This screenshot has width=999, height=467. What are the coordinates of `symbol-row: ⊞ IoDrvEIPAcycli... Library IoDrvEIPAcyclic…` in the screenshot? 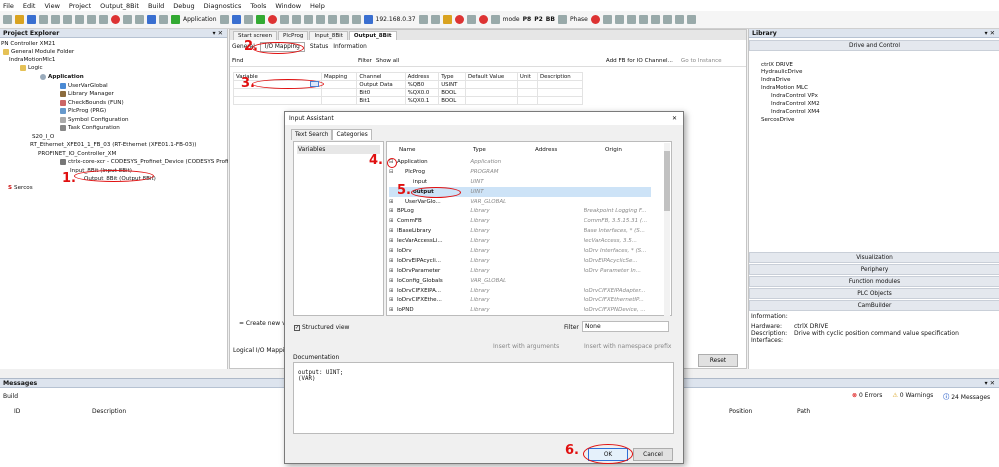 It's located at (520, 261).